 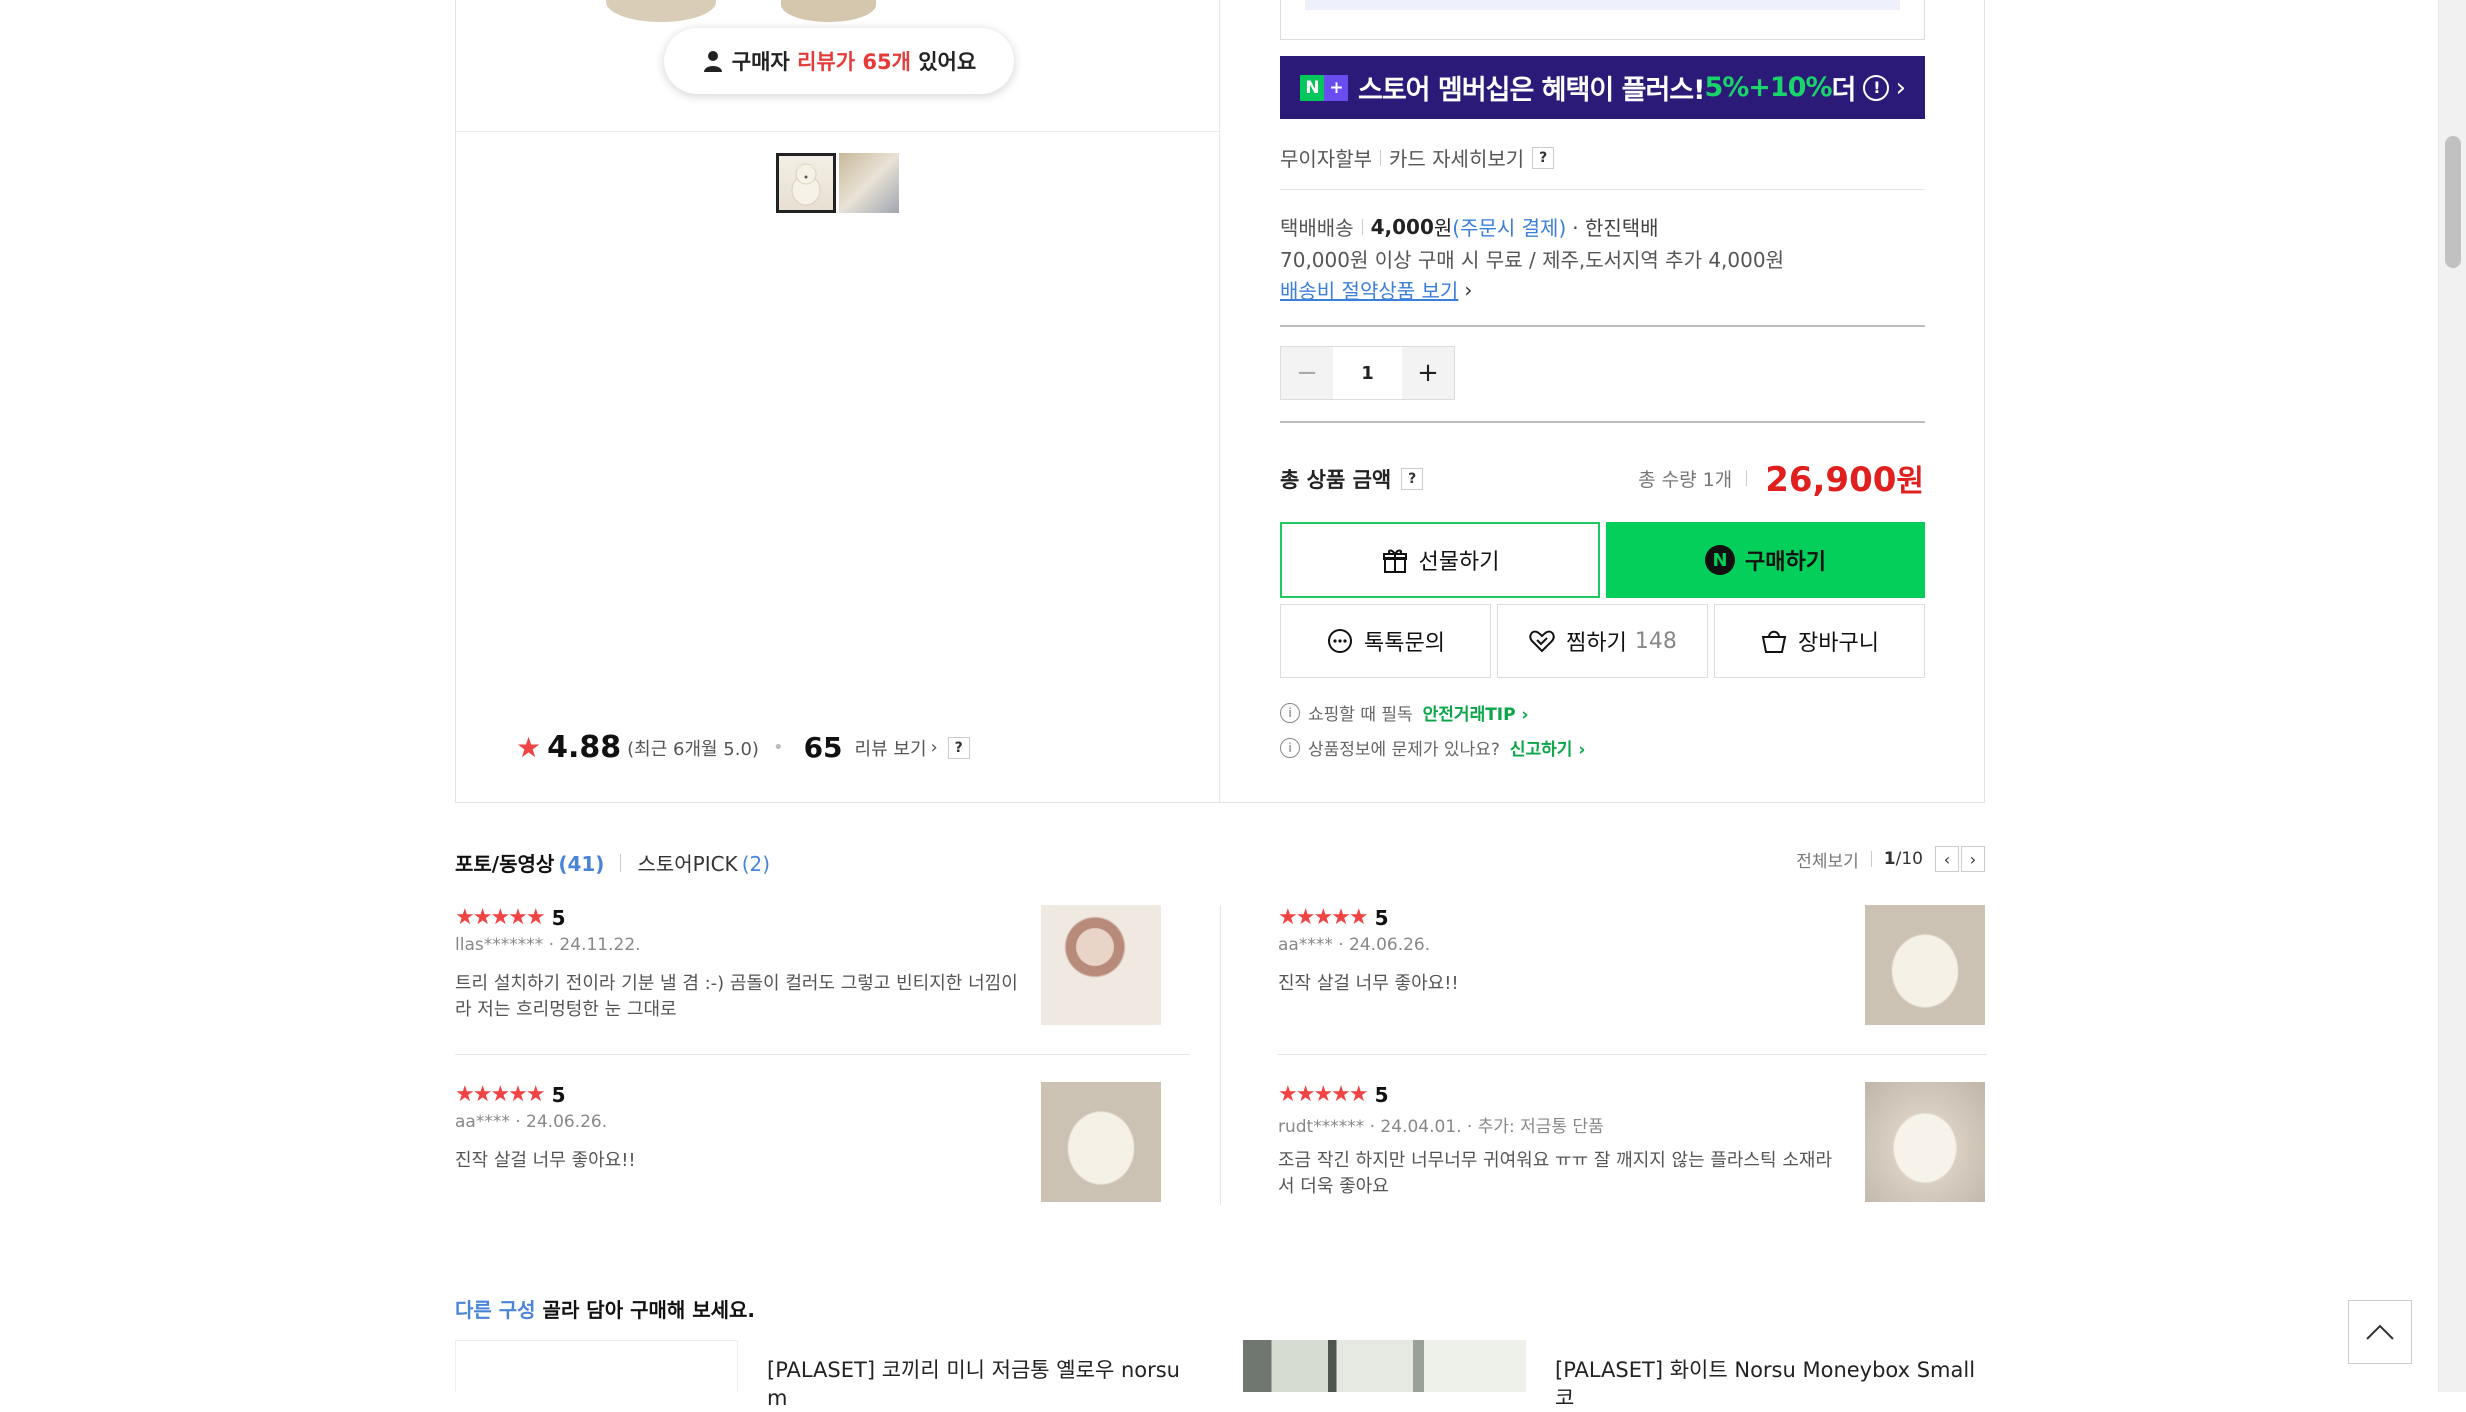 I want to click on gift-button: 선물하기, so click(x=1440, y=560).